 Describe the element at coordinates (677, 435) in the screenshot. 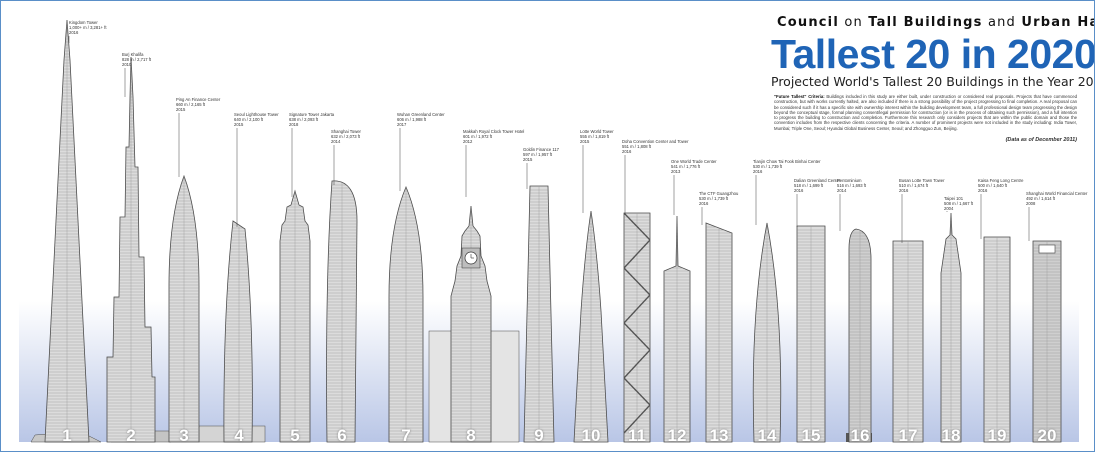

I see `rank-number-12: 12` at that location.